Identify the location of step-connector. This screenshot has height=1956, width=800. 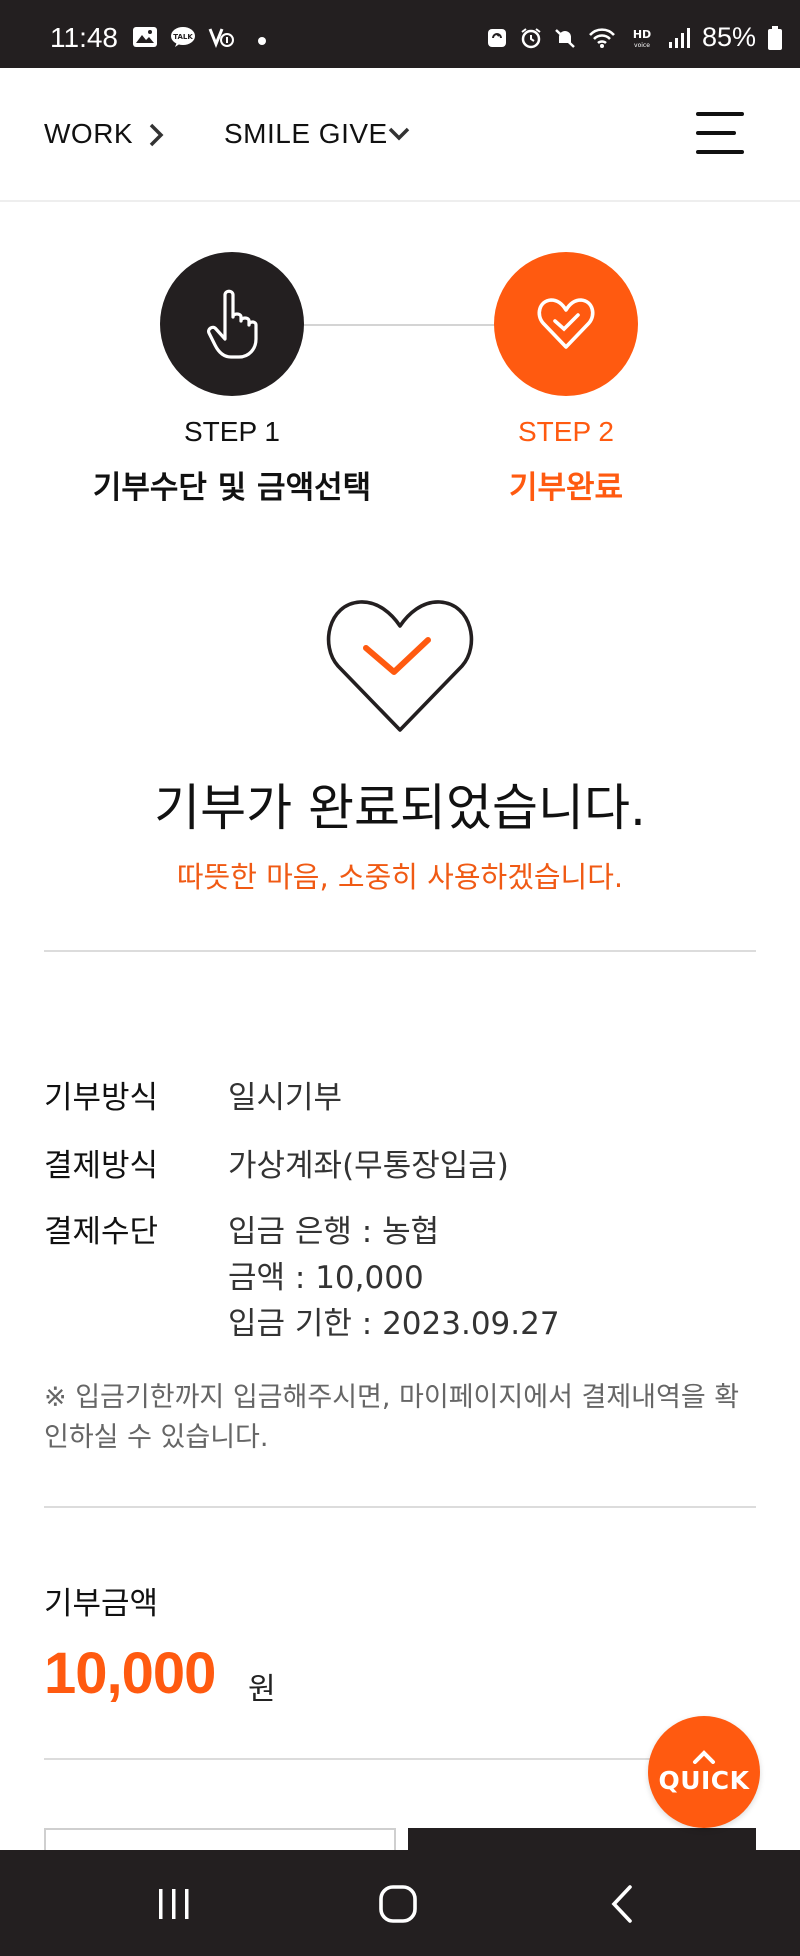
(400, 325).